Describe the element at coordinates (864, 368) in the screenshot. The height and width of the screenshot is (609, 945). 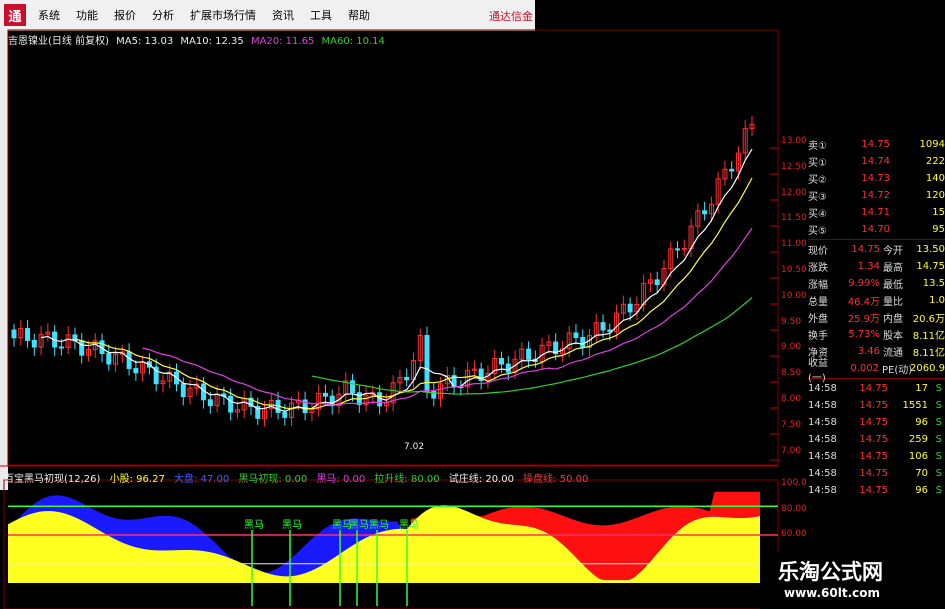
I see `stat-value: 0.002` at that location.